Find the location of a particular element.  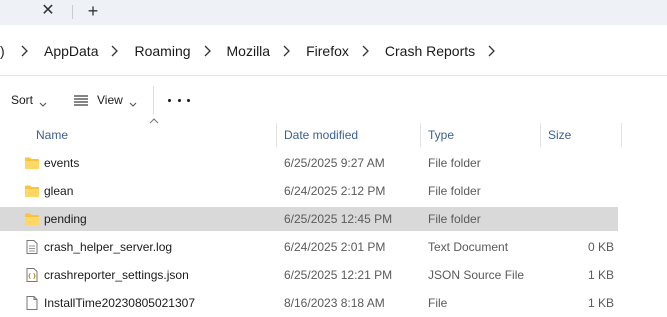

file-name: crash_helper_server.log is located at coordinates (108, 247).